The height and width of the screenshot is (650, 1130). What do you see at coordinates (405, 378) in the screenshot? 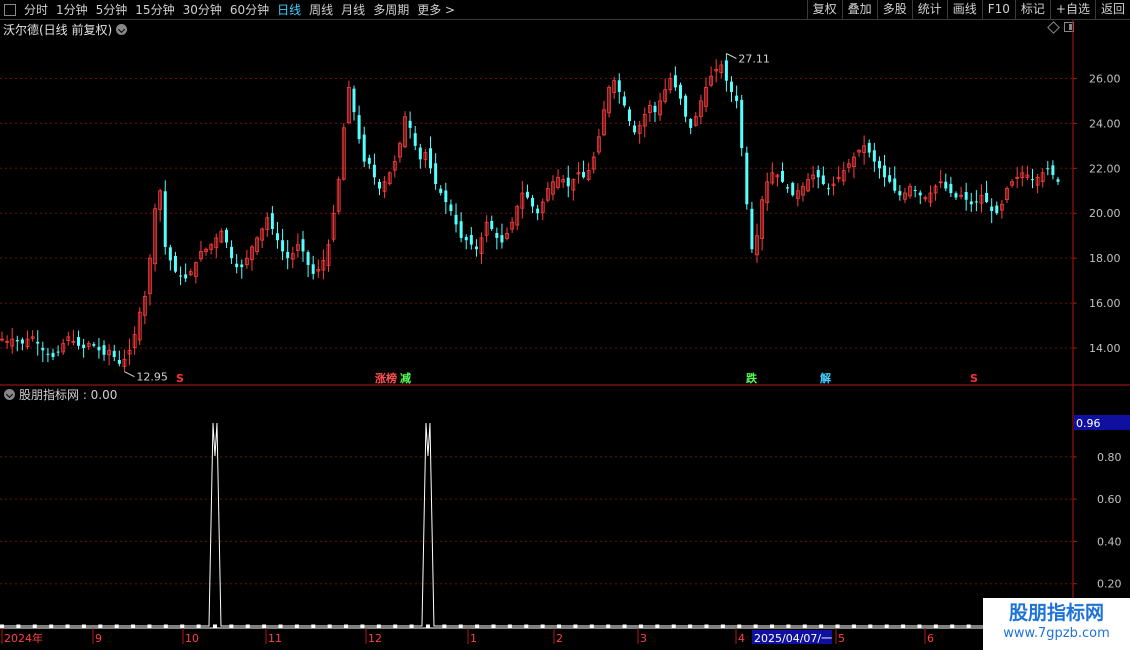
I see `event-marker: 减` at bounding box center [405, 378].